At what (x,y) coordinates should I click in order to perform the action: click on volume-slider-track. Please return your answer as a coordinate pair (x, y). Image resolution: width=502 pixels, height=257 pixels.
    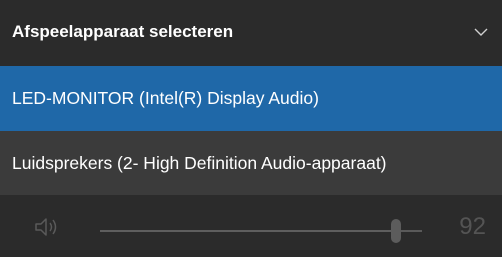
    Looking at the image, I should click on (261, 231).